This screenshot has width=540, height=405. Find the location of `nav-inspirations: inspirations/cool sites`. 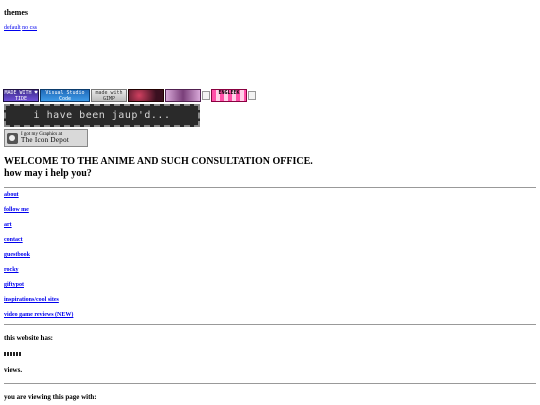

nav-inspirations: inspirations/cool sites is located at coordinates (31, 300).